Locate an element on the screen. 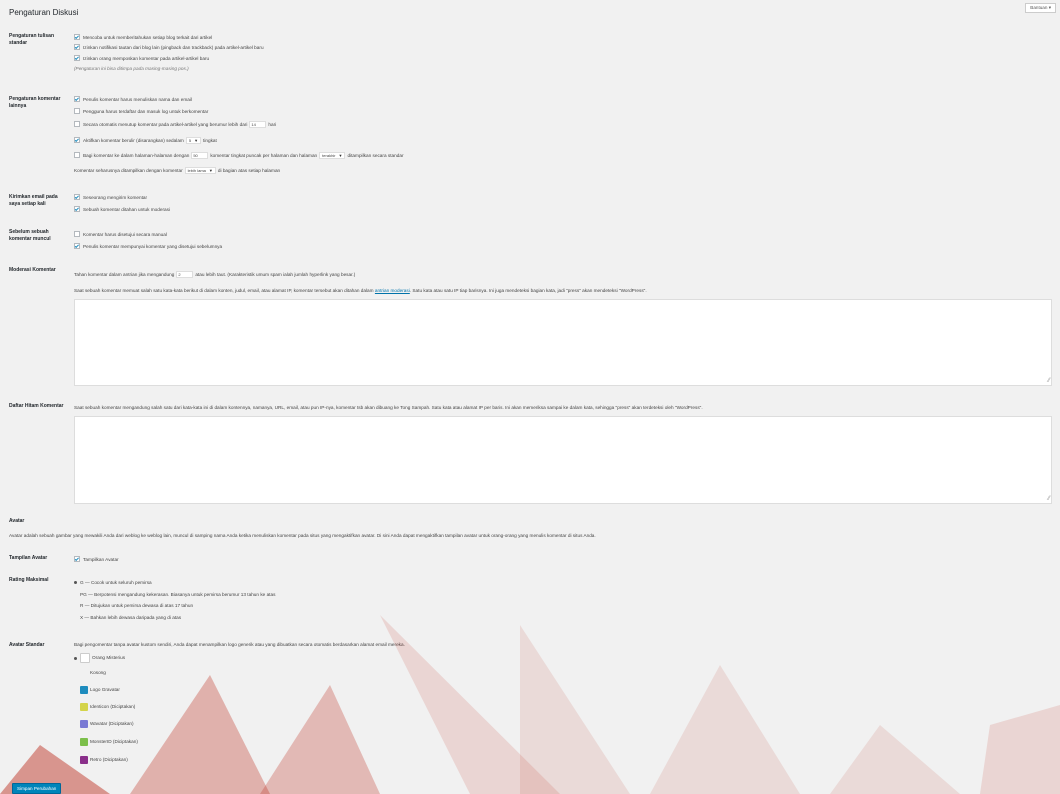  comments-per-page-input: 50 is located at coordinates (200, 156).